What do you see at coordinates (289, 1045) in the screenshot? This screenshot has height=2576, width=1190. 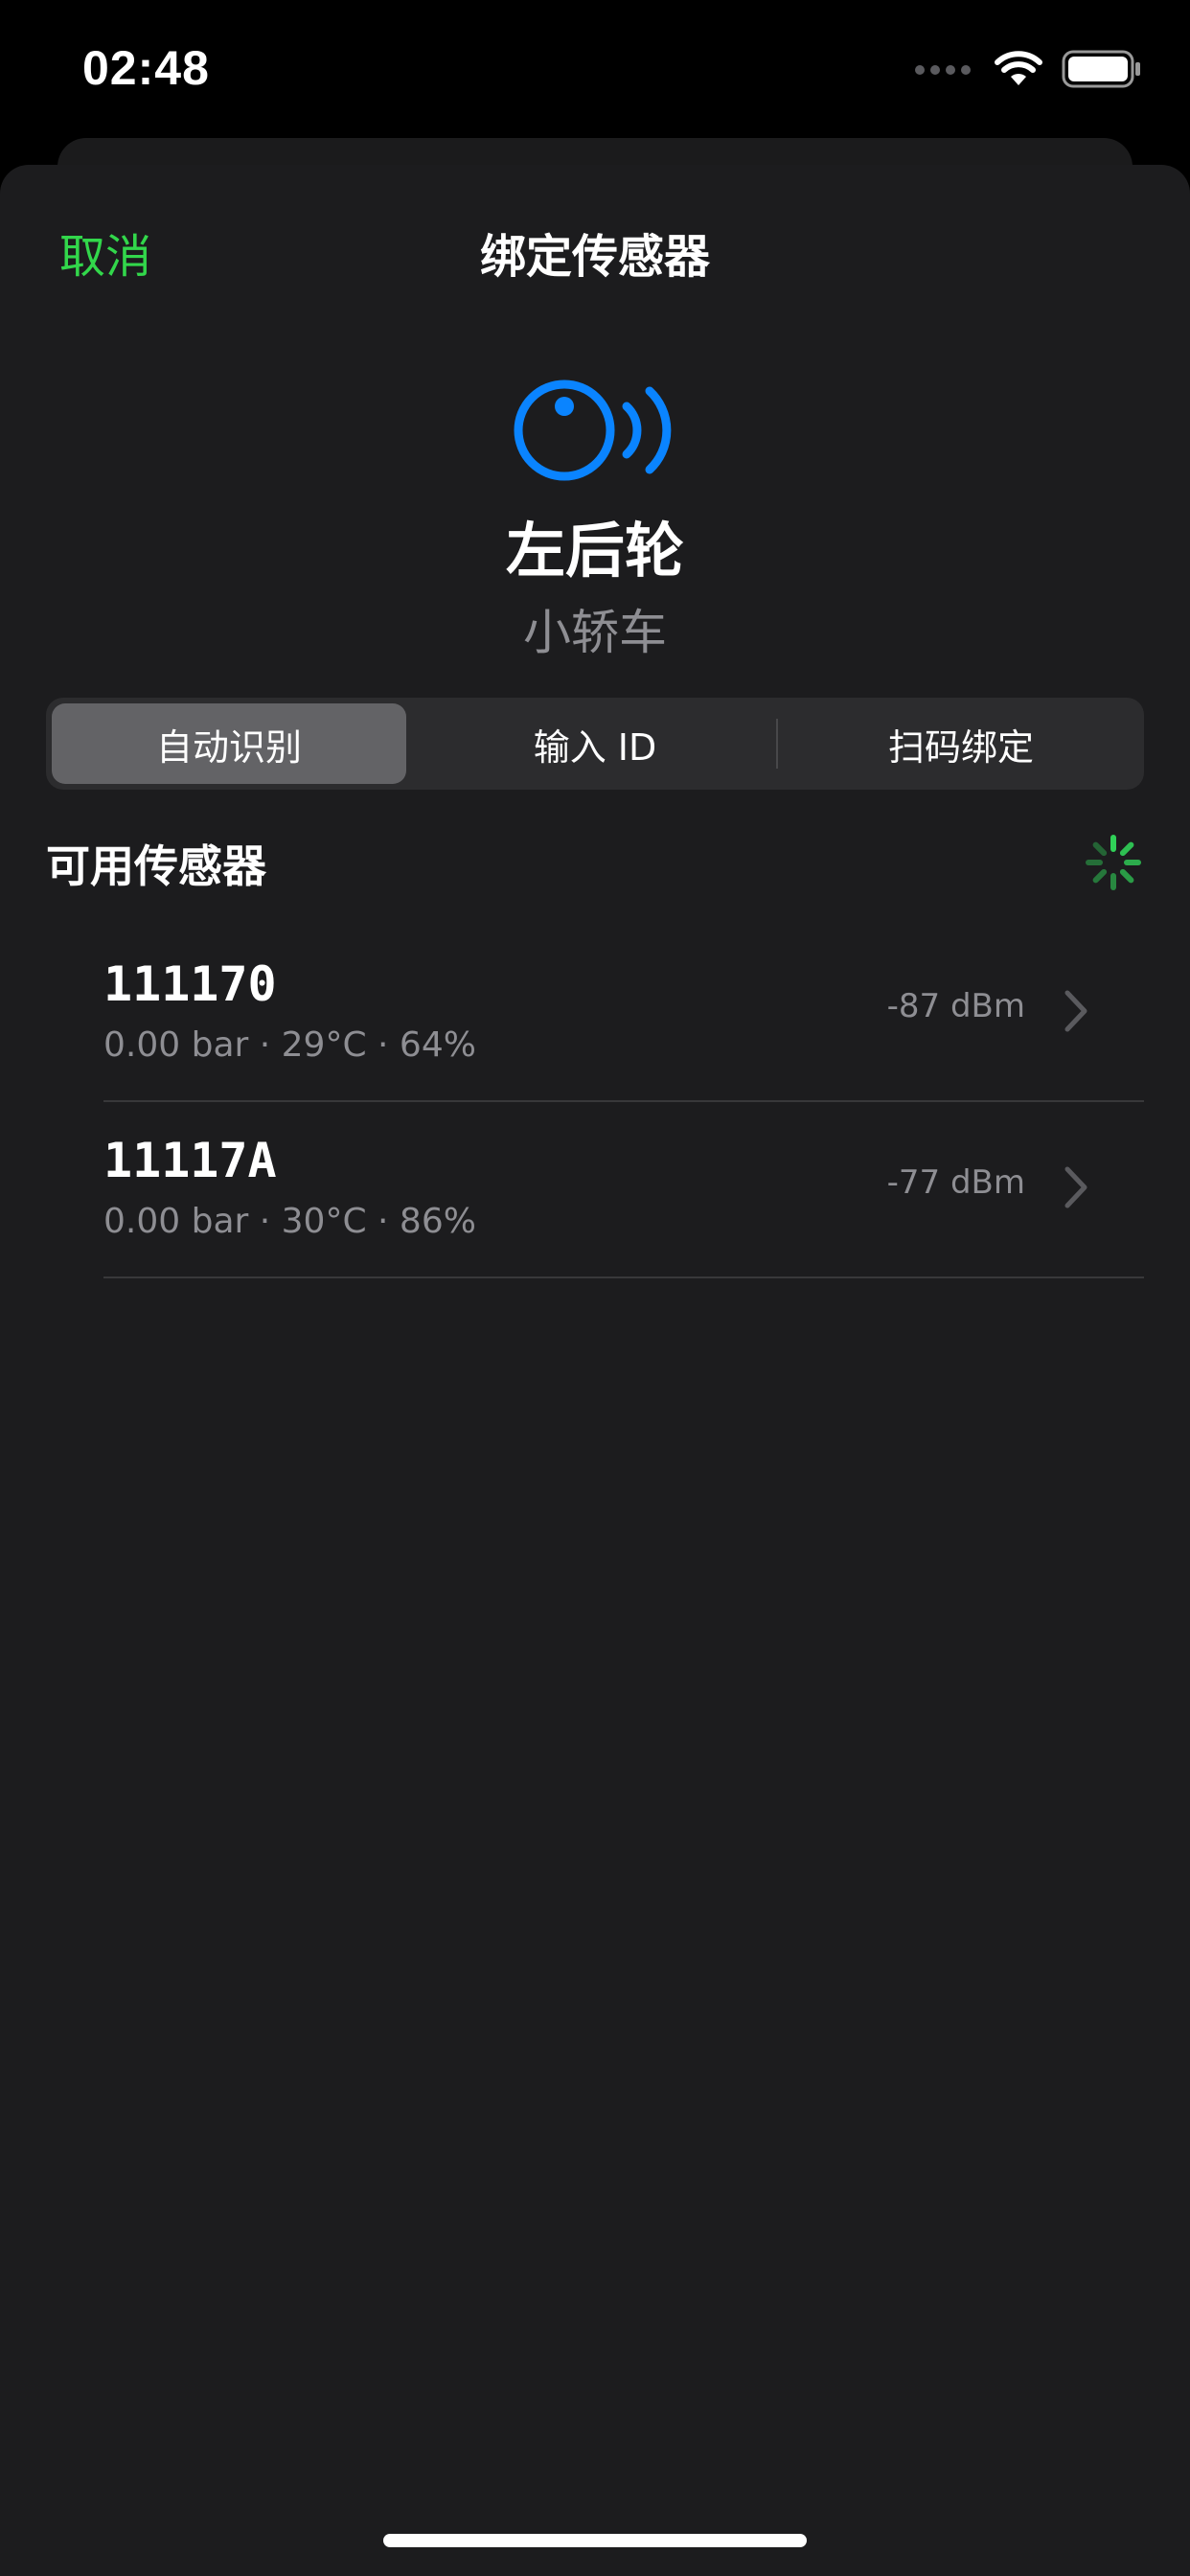 I see `sensor-detail: 0.00 bar · 29°C · 64%` at bounding box center [289, 1045].